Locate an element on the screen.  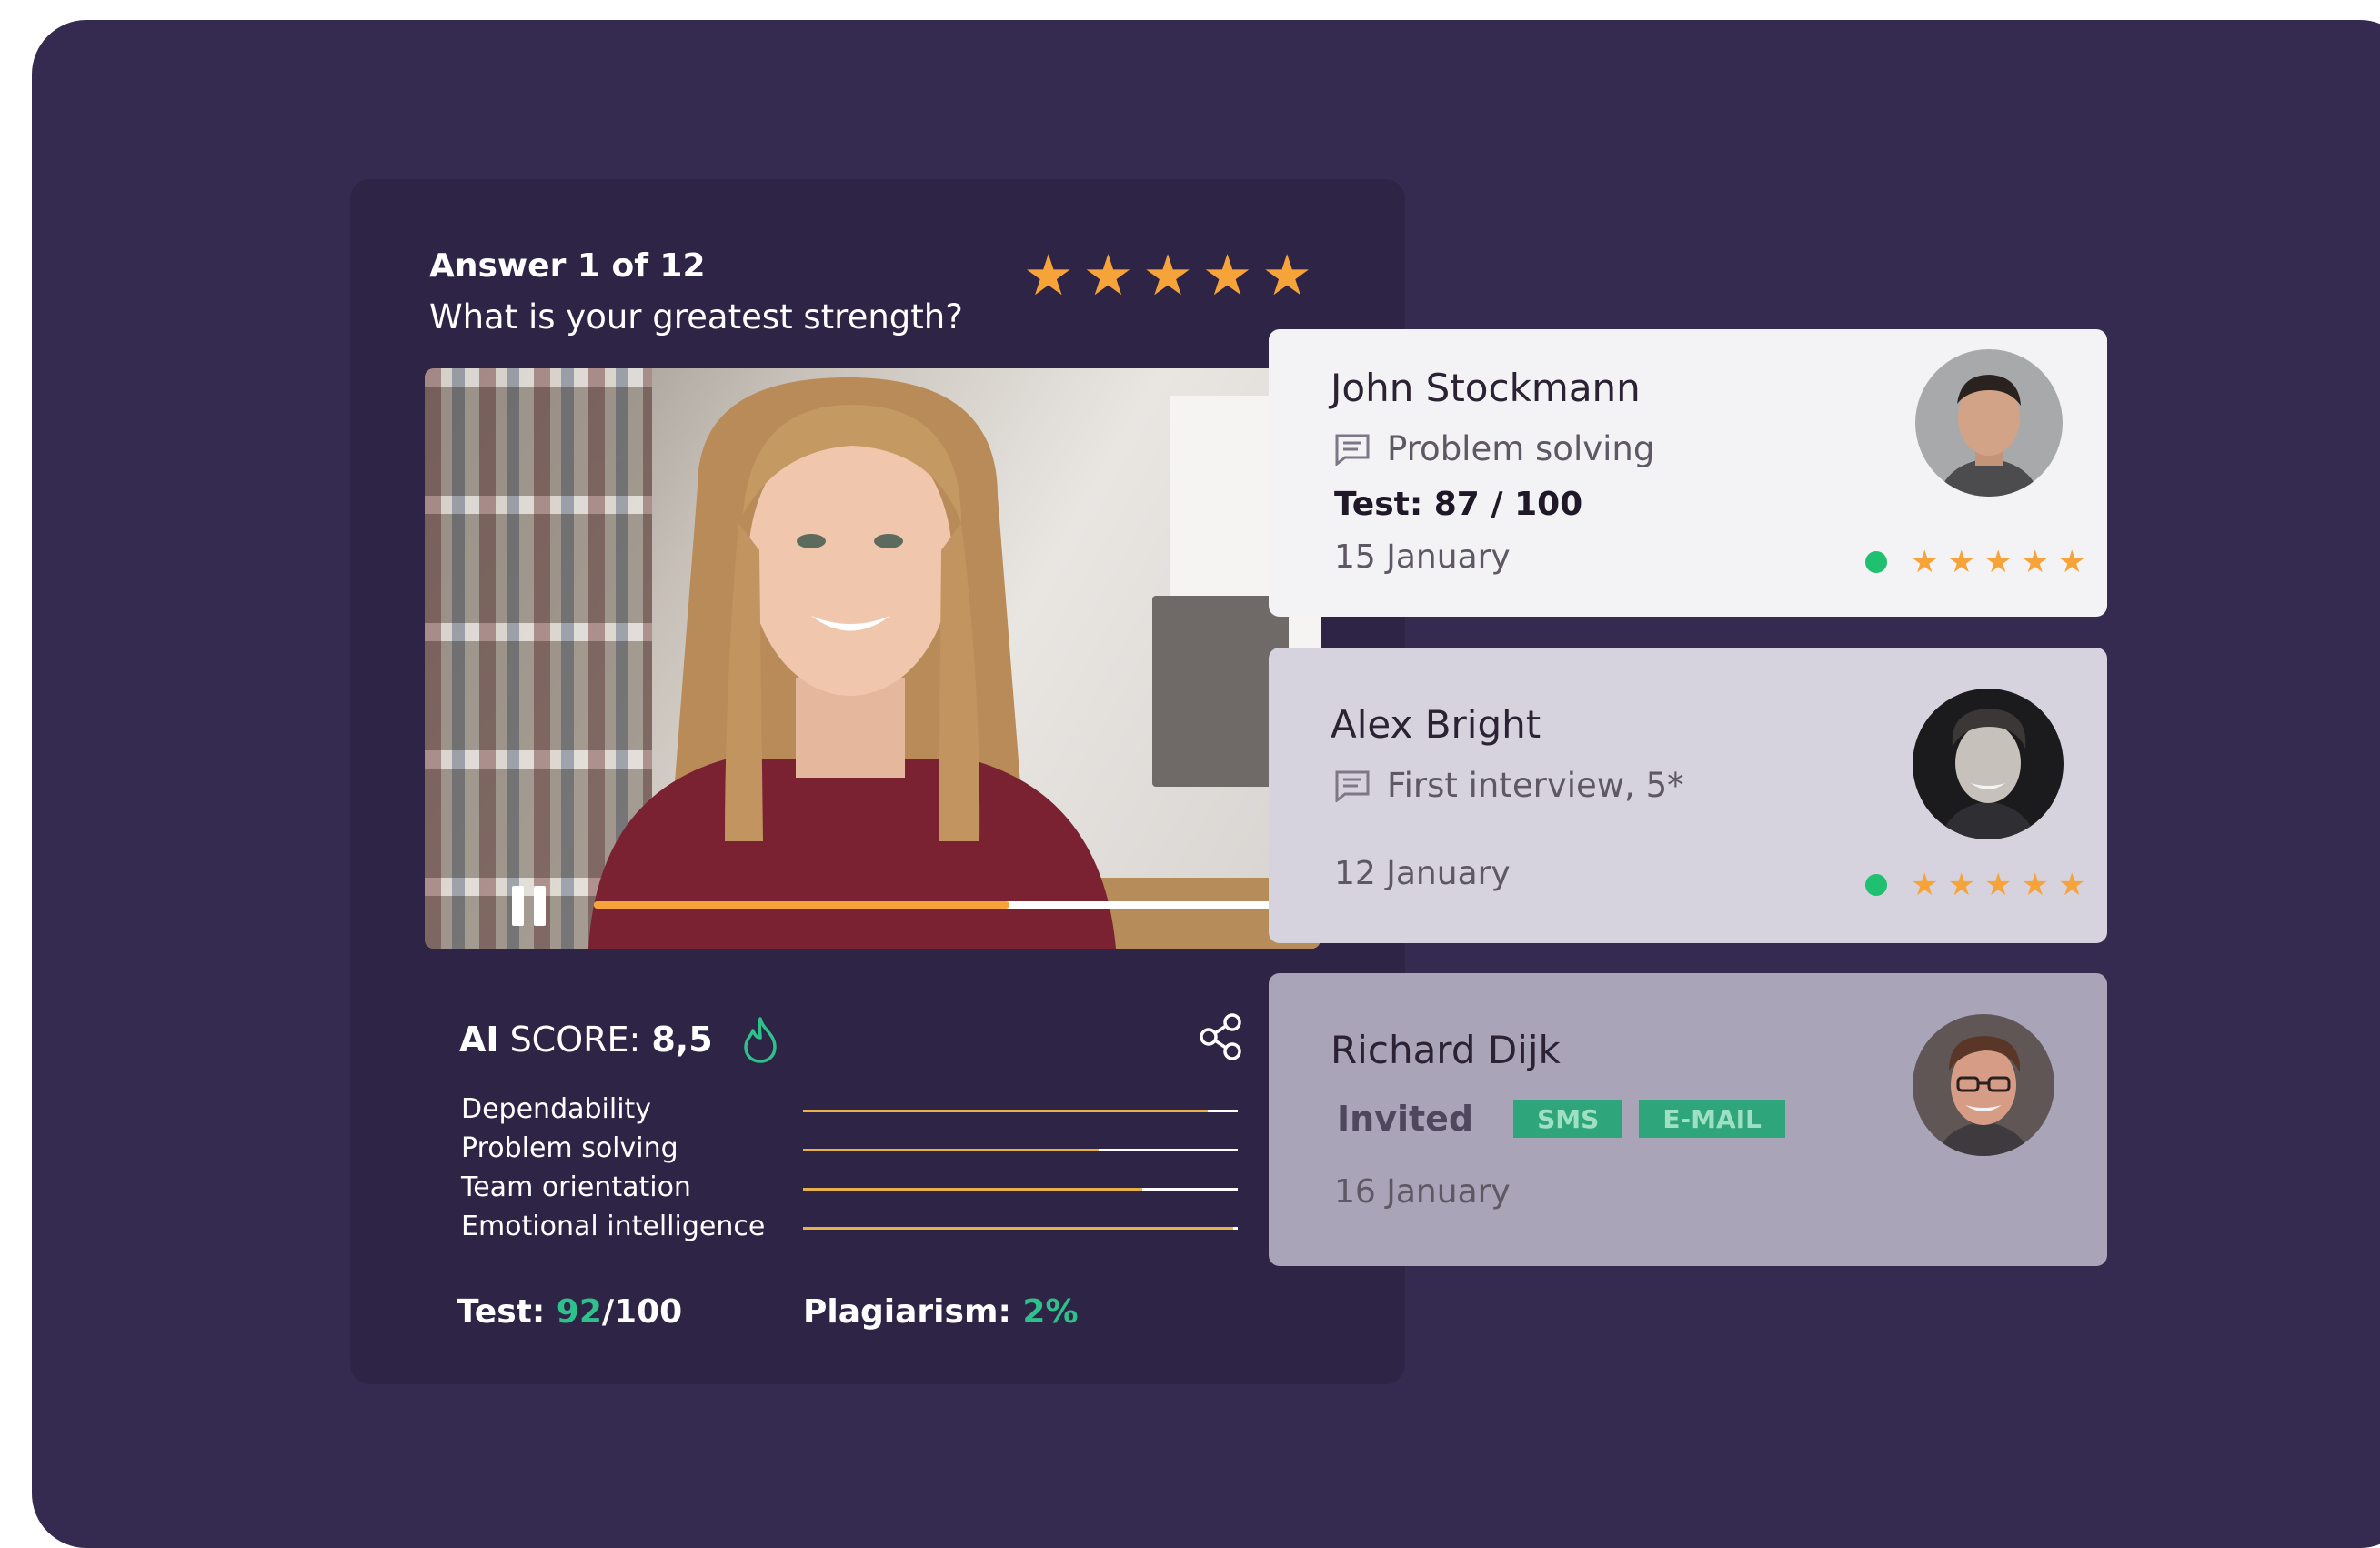
candidate-name: Alex Bright is located at coordinates (1436, 724).